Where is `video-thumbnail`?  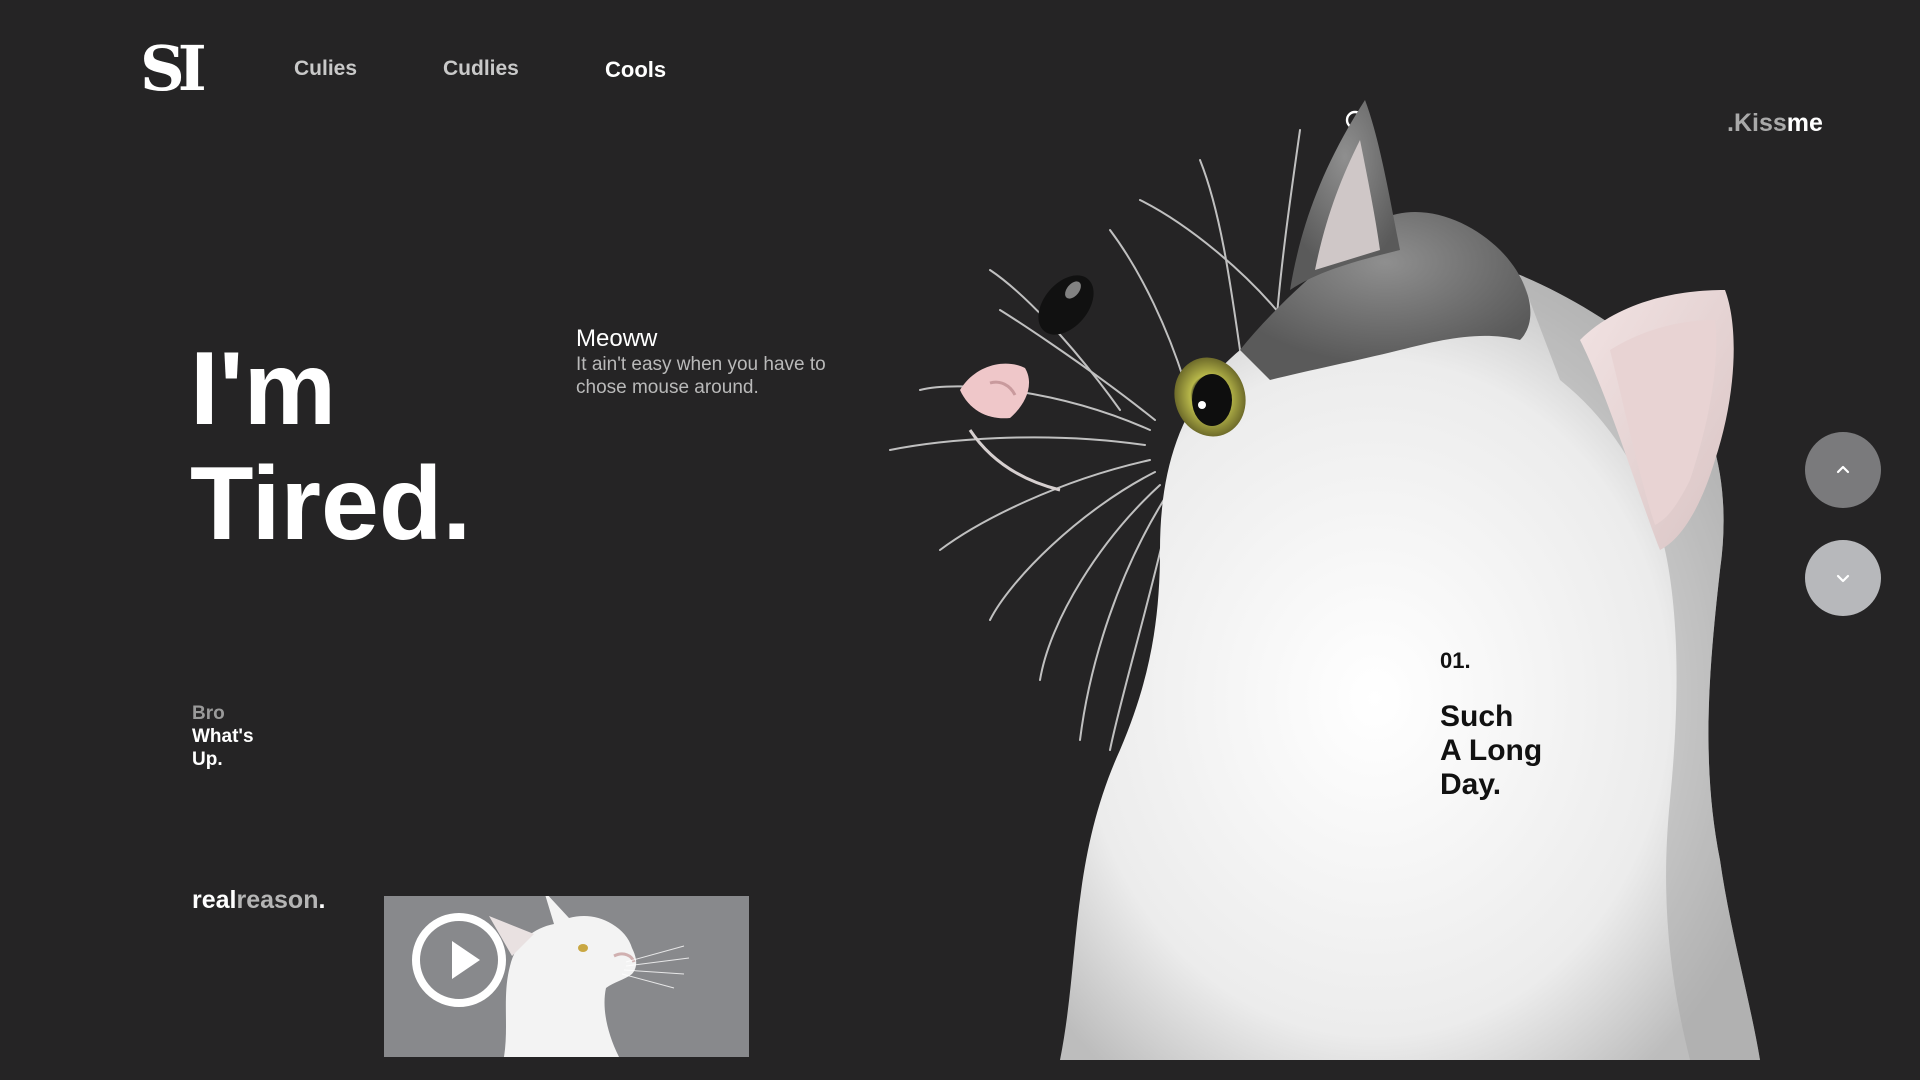
video-thumbnail is located at coordinates (566, 976).